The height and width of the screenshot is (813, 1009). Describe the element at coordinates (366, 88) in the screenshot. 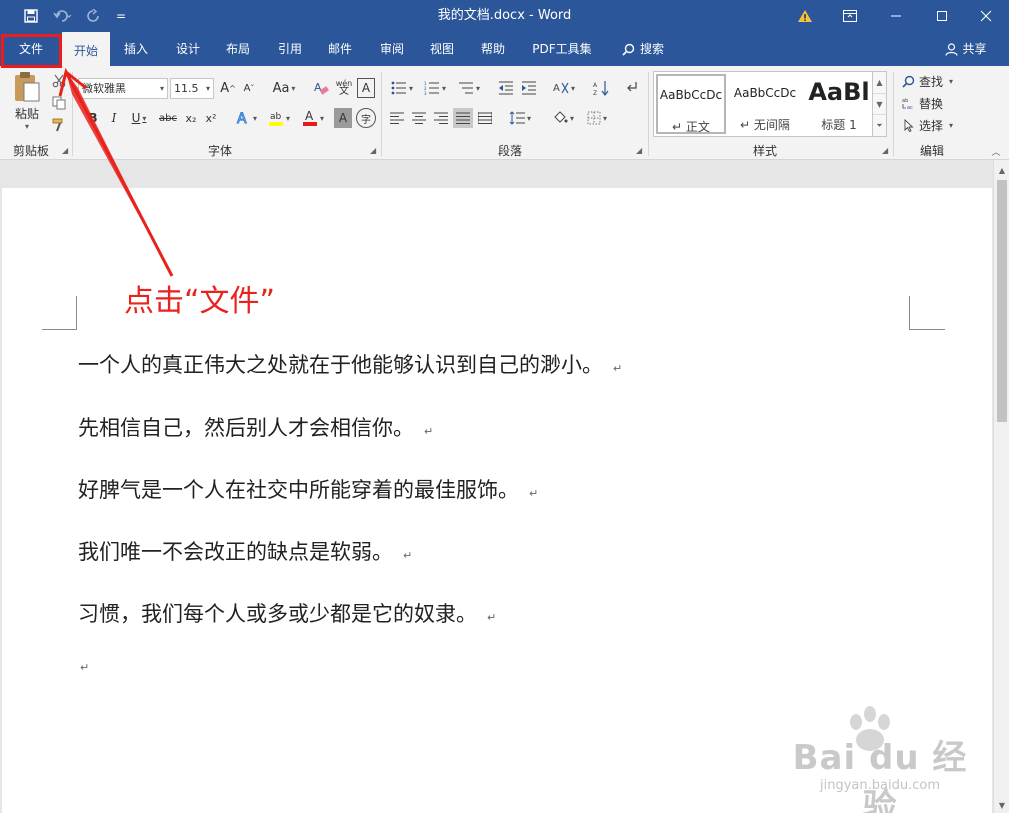

I see `character-border-button: A` at that location.